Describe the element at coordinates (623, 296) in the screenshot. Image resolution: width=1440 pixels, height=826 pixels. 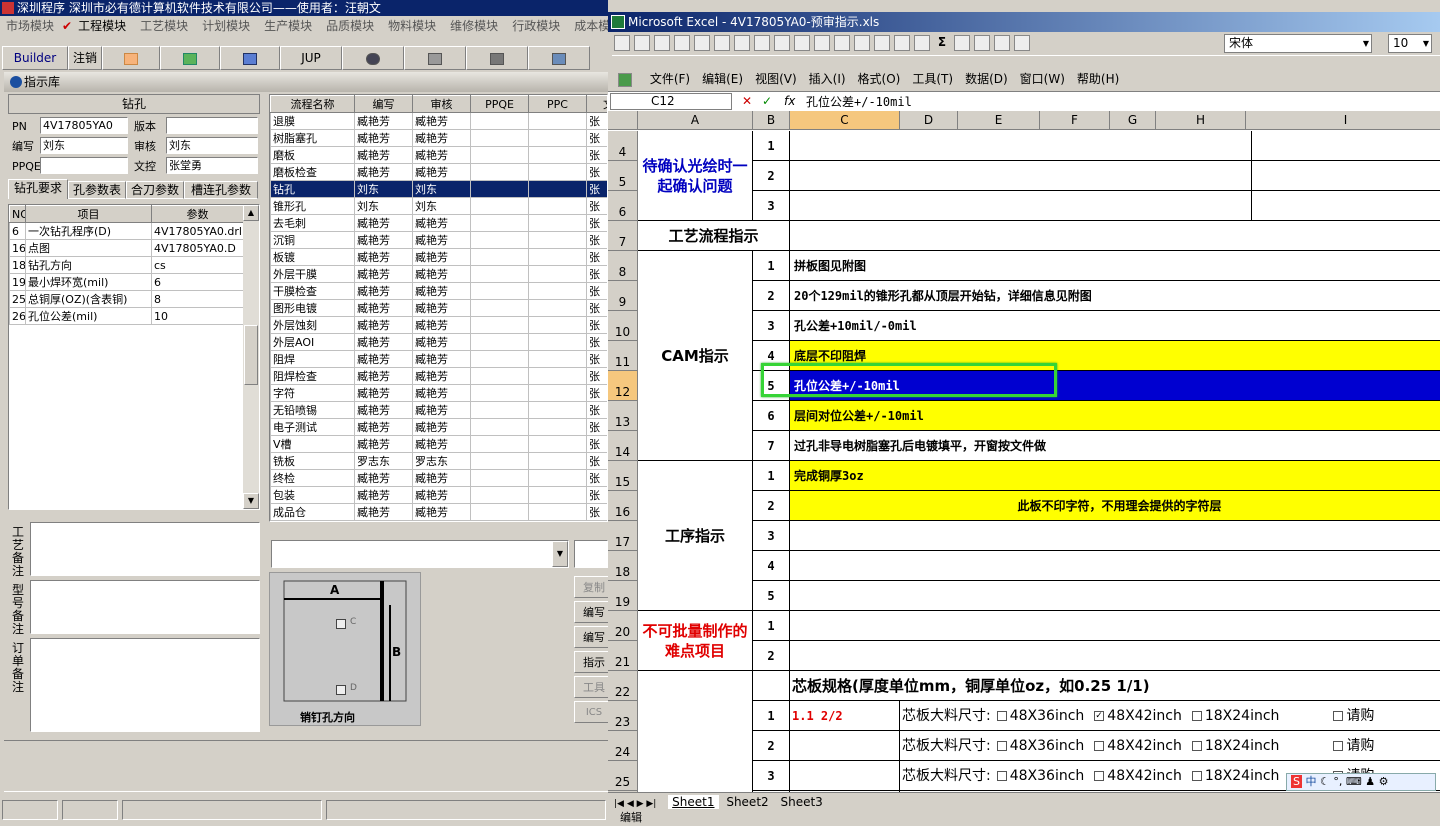
I see `row-header: 9` at that location.